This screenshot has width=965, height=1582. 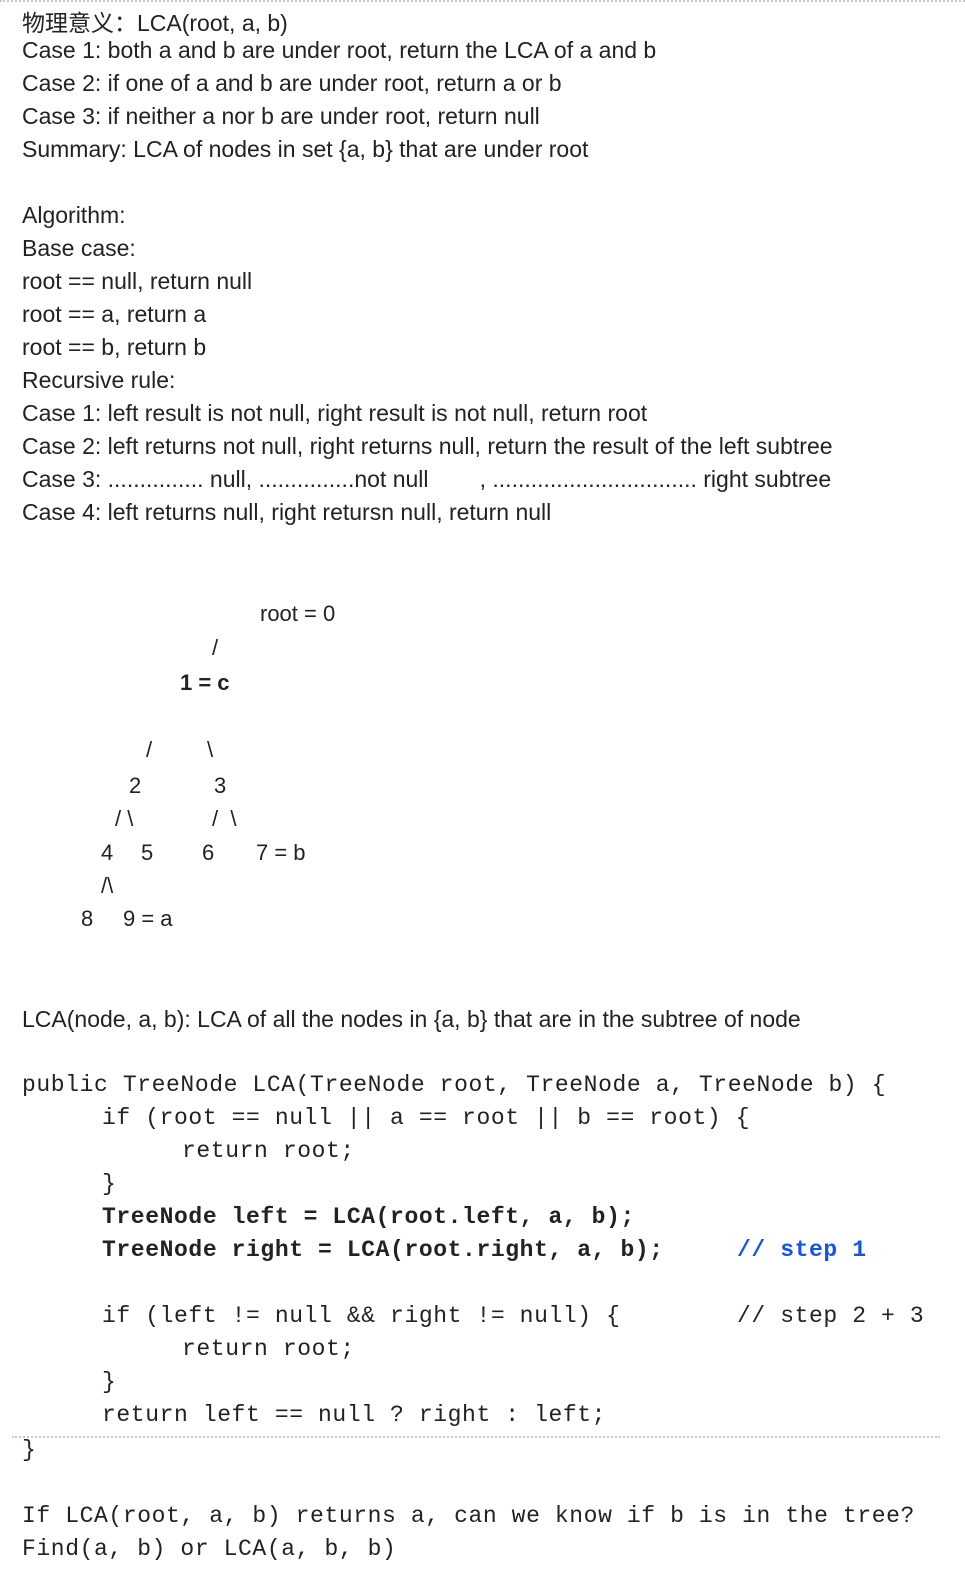 I want to click on tree-node-2: 2, so click(x=135, y=785).